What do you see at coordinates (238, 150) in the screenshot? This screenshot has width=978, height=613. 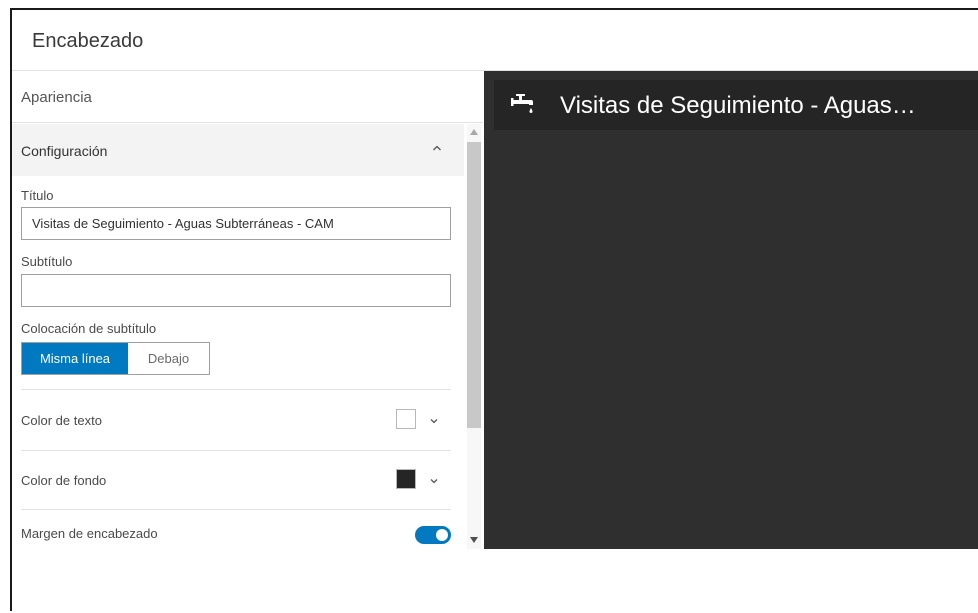 I see `section-configuracion-header: Configuración` at bounding box center [238, 150].